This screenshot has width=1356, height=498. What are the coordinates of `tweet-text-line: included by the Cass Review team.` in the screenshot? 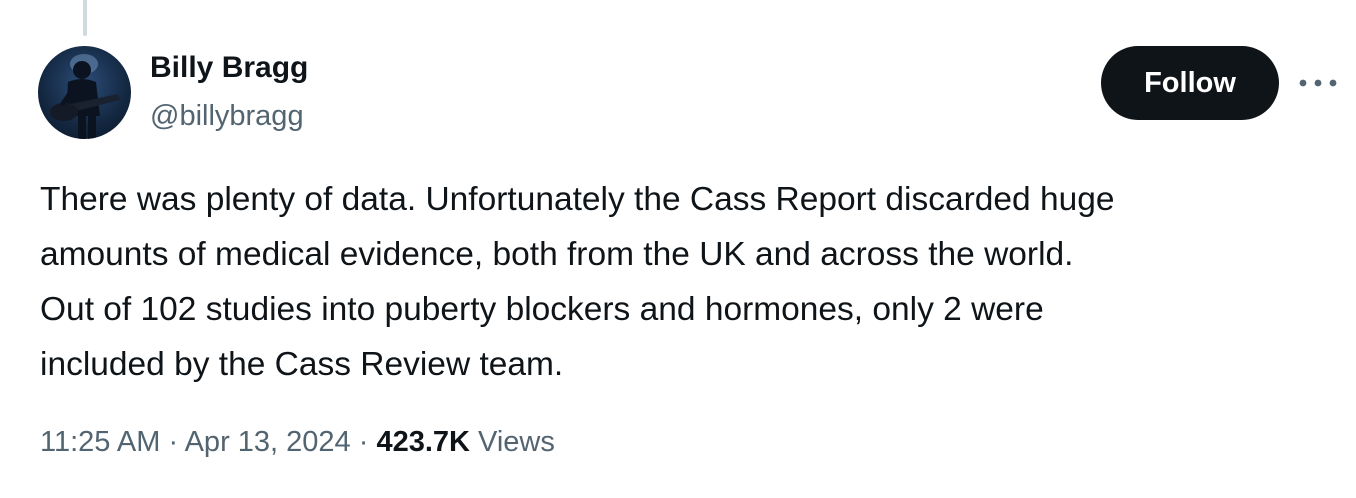 It's located at (302, 364).